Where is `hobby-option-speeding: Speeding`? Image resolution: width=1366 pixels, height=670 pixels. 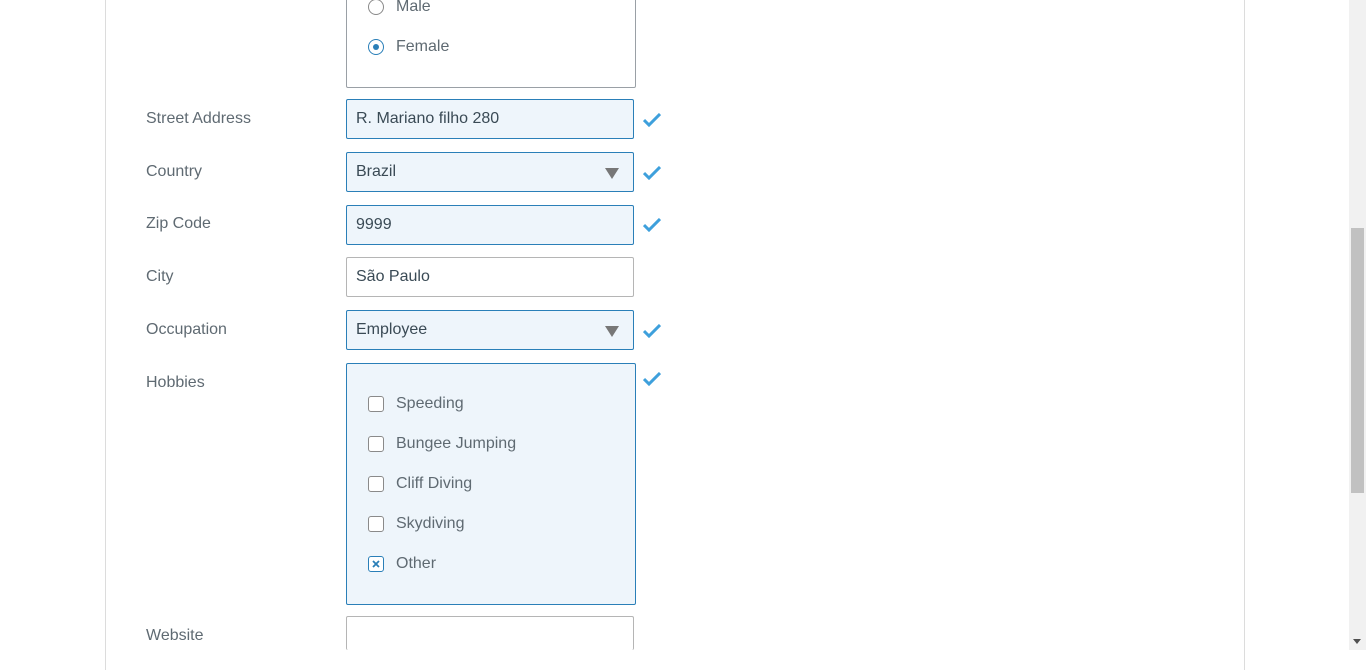
hobby-option-speeding: Speeding is located at coordinates (416, 404).